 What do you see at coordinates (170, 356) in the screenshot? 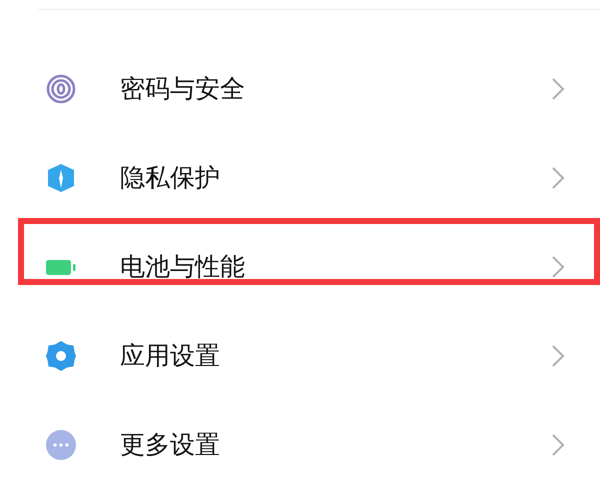
I see `item-label: 应用设置` at bounding box center [170, 356].